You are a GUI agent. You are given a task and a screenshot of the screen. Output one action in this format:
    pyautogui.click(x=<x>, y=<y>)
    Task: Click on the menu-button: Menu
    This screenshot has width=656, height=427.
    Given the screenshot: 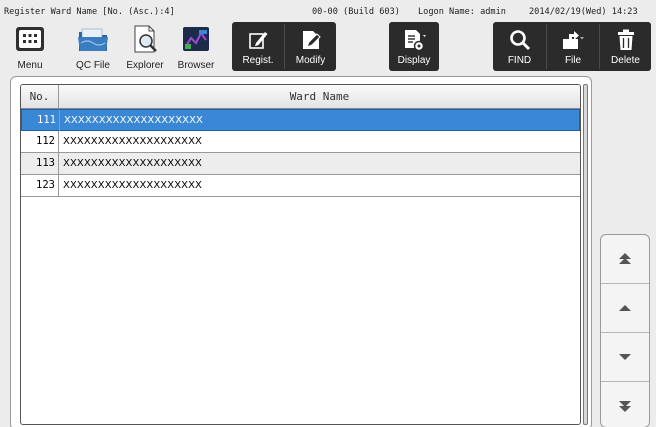 What is the action you would take?
    pyautogui.click(x=30, y=48)
    